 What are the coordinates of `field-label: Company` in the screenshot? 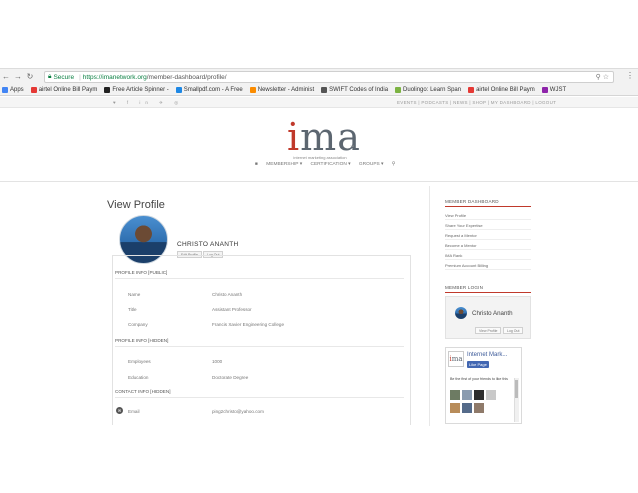 It's located at (138, 324).